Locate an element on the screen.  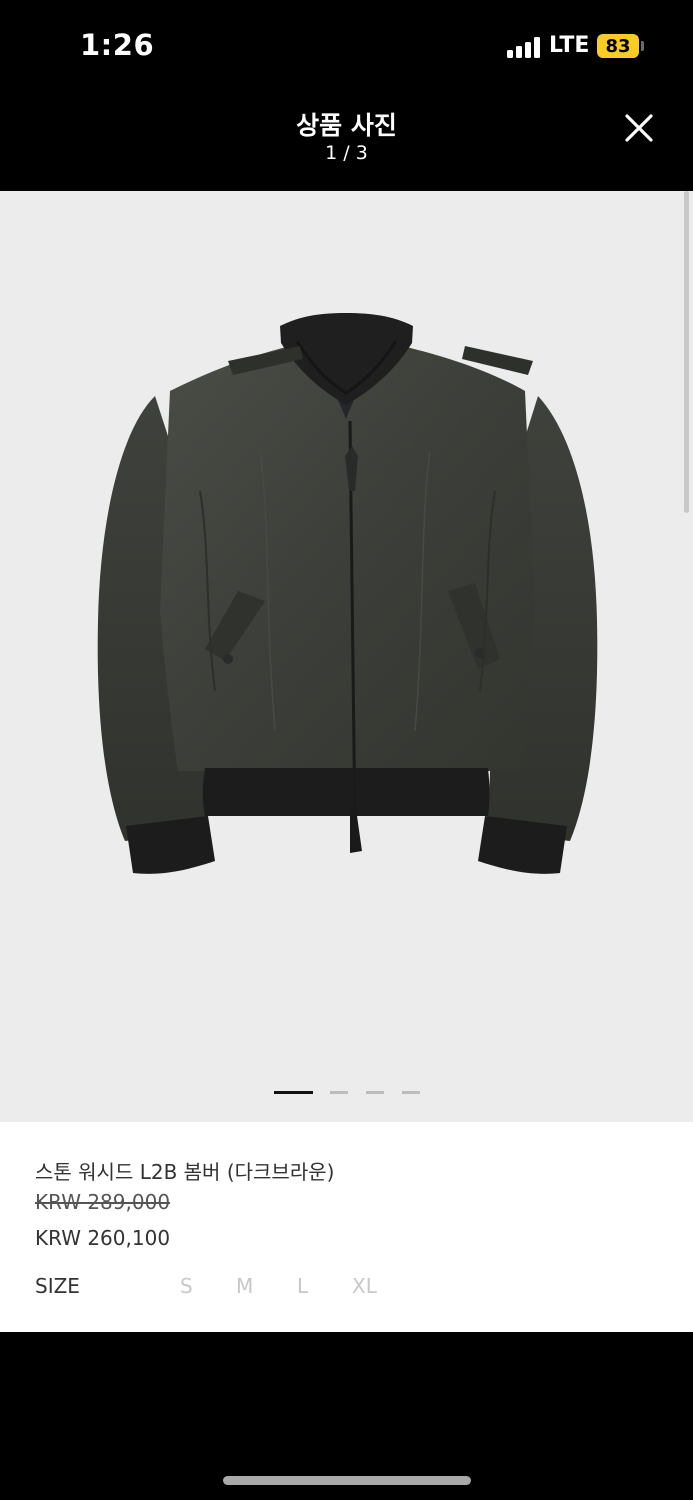
battery-icon: 83 is located at coordinates (618, 46).